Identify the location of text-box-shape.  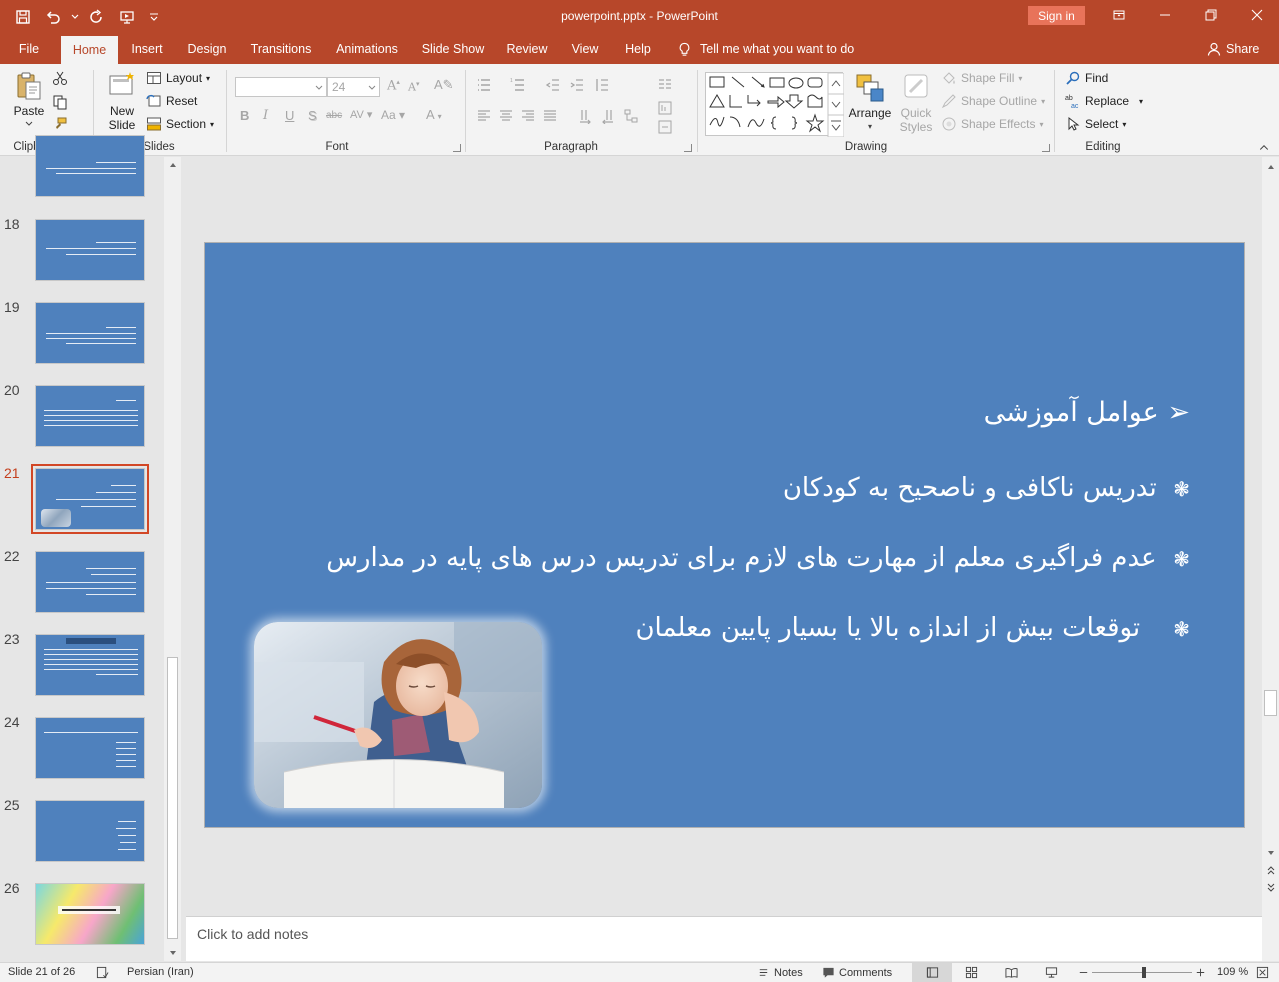
(717, 82).